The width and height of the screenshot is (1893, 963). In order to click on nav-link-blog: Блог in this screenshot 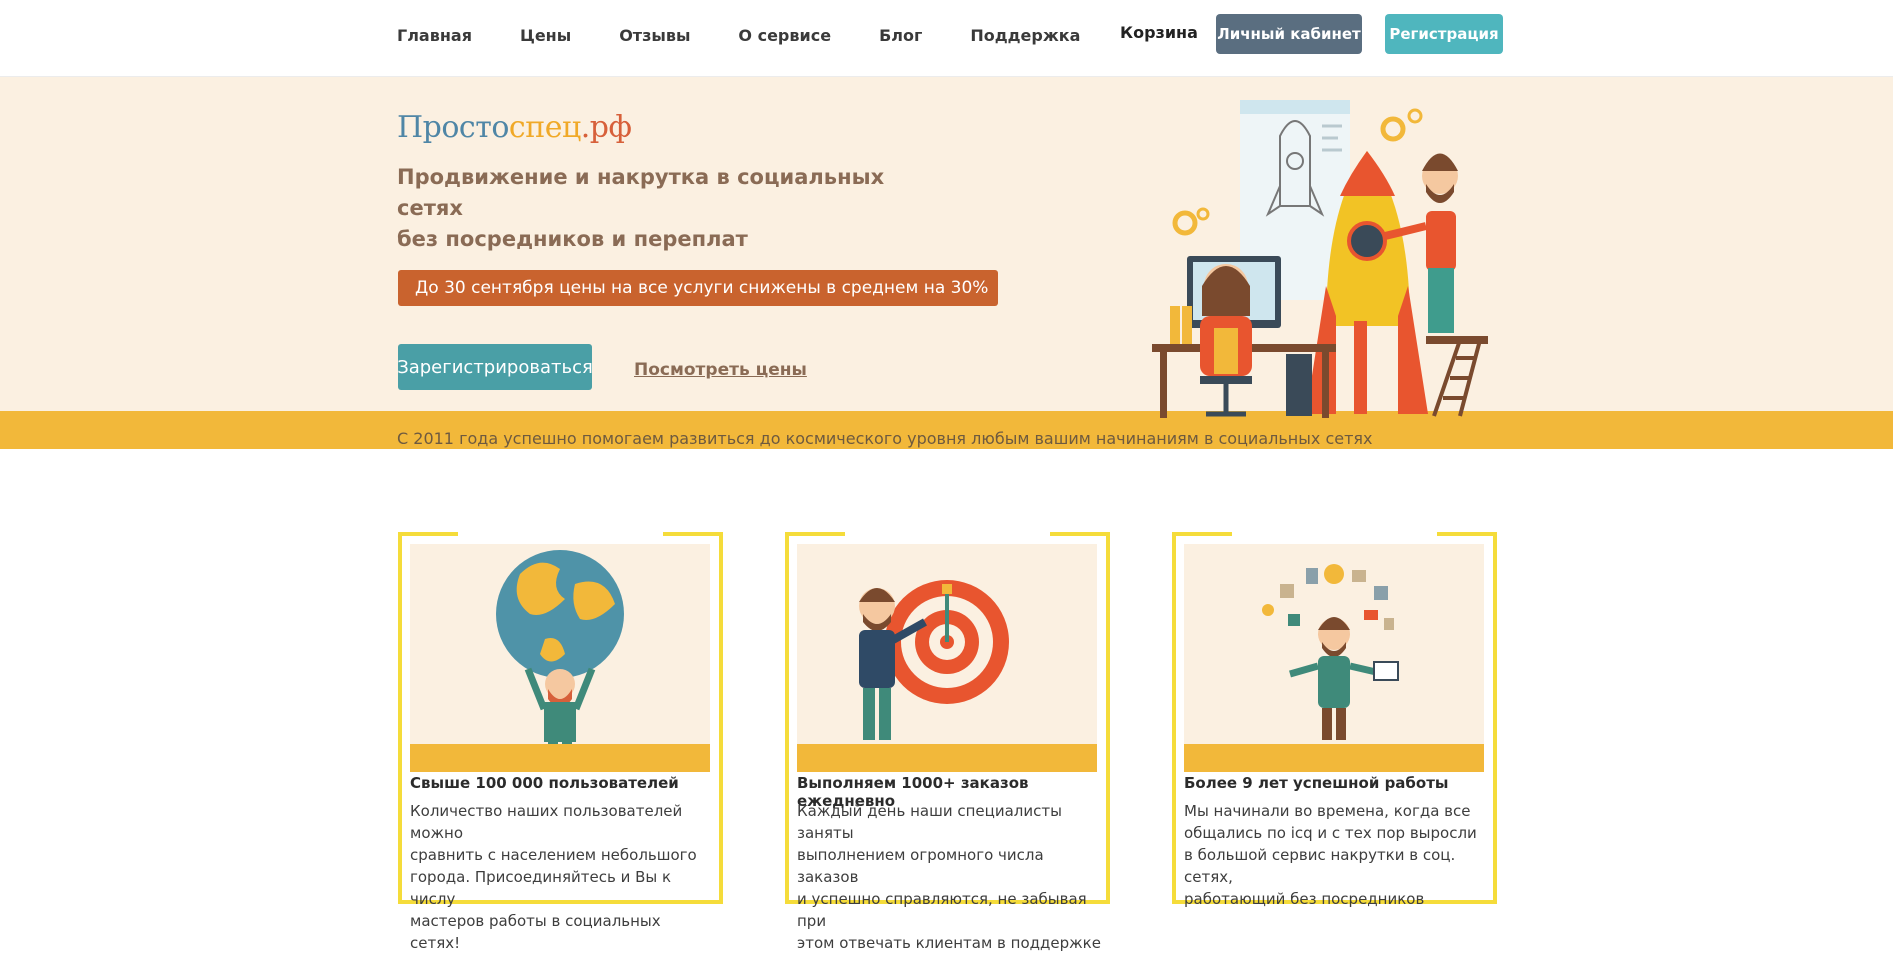, I will do `click(900, 35)`.